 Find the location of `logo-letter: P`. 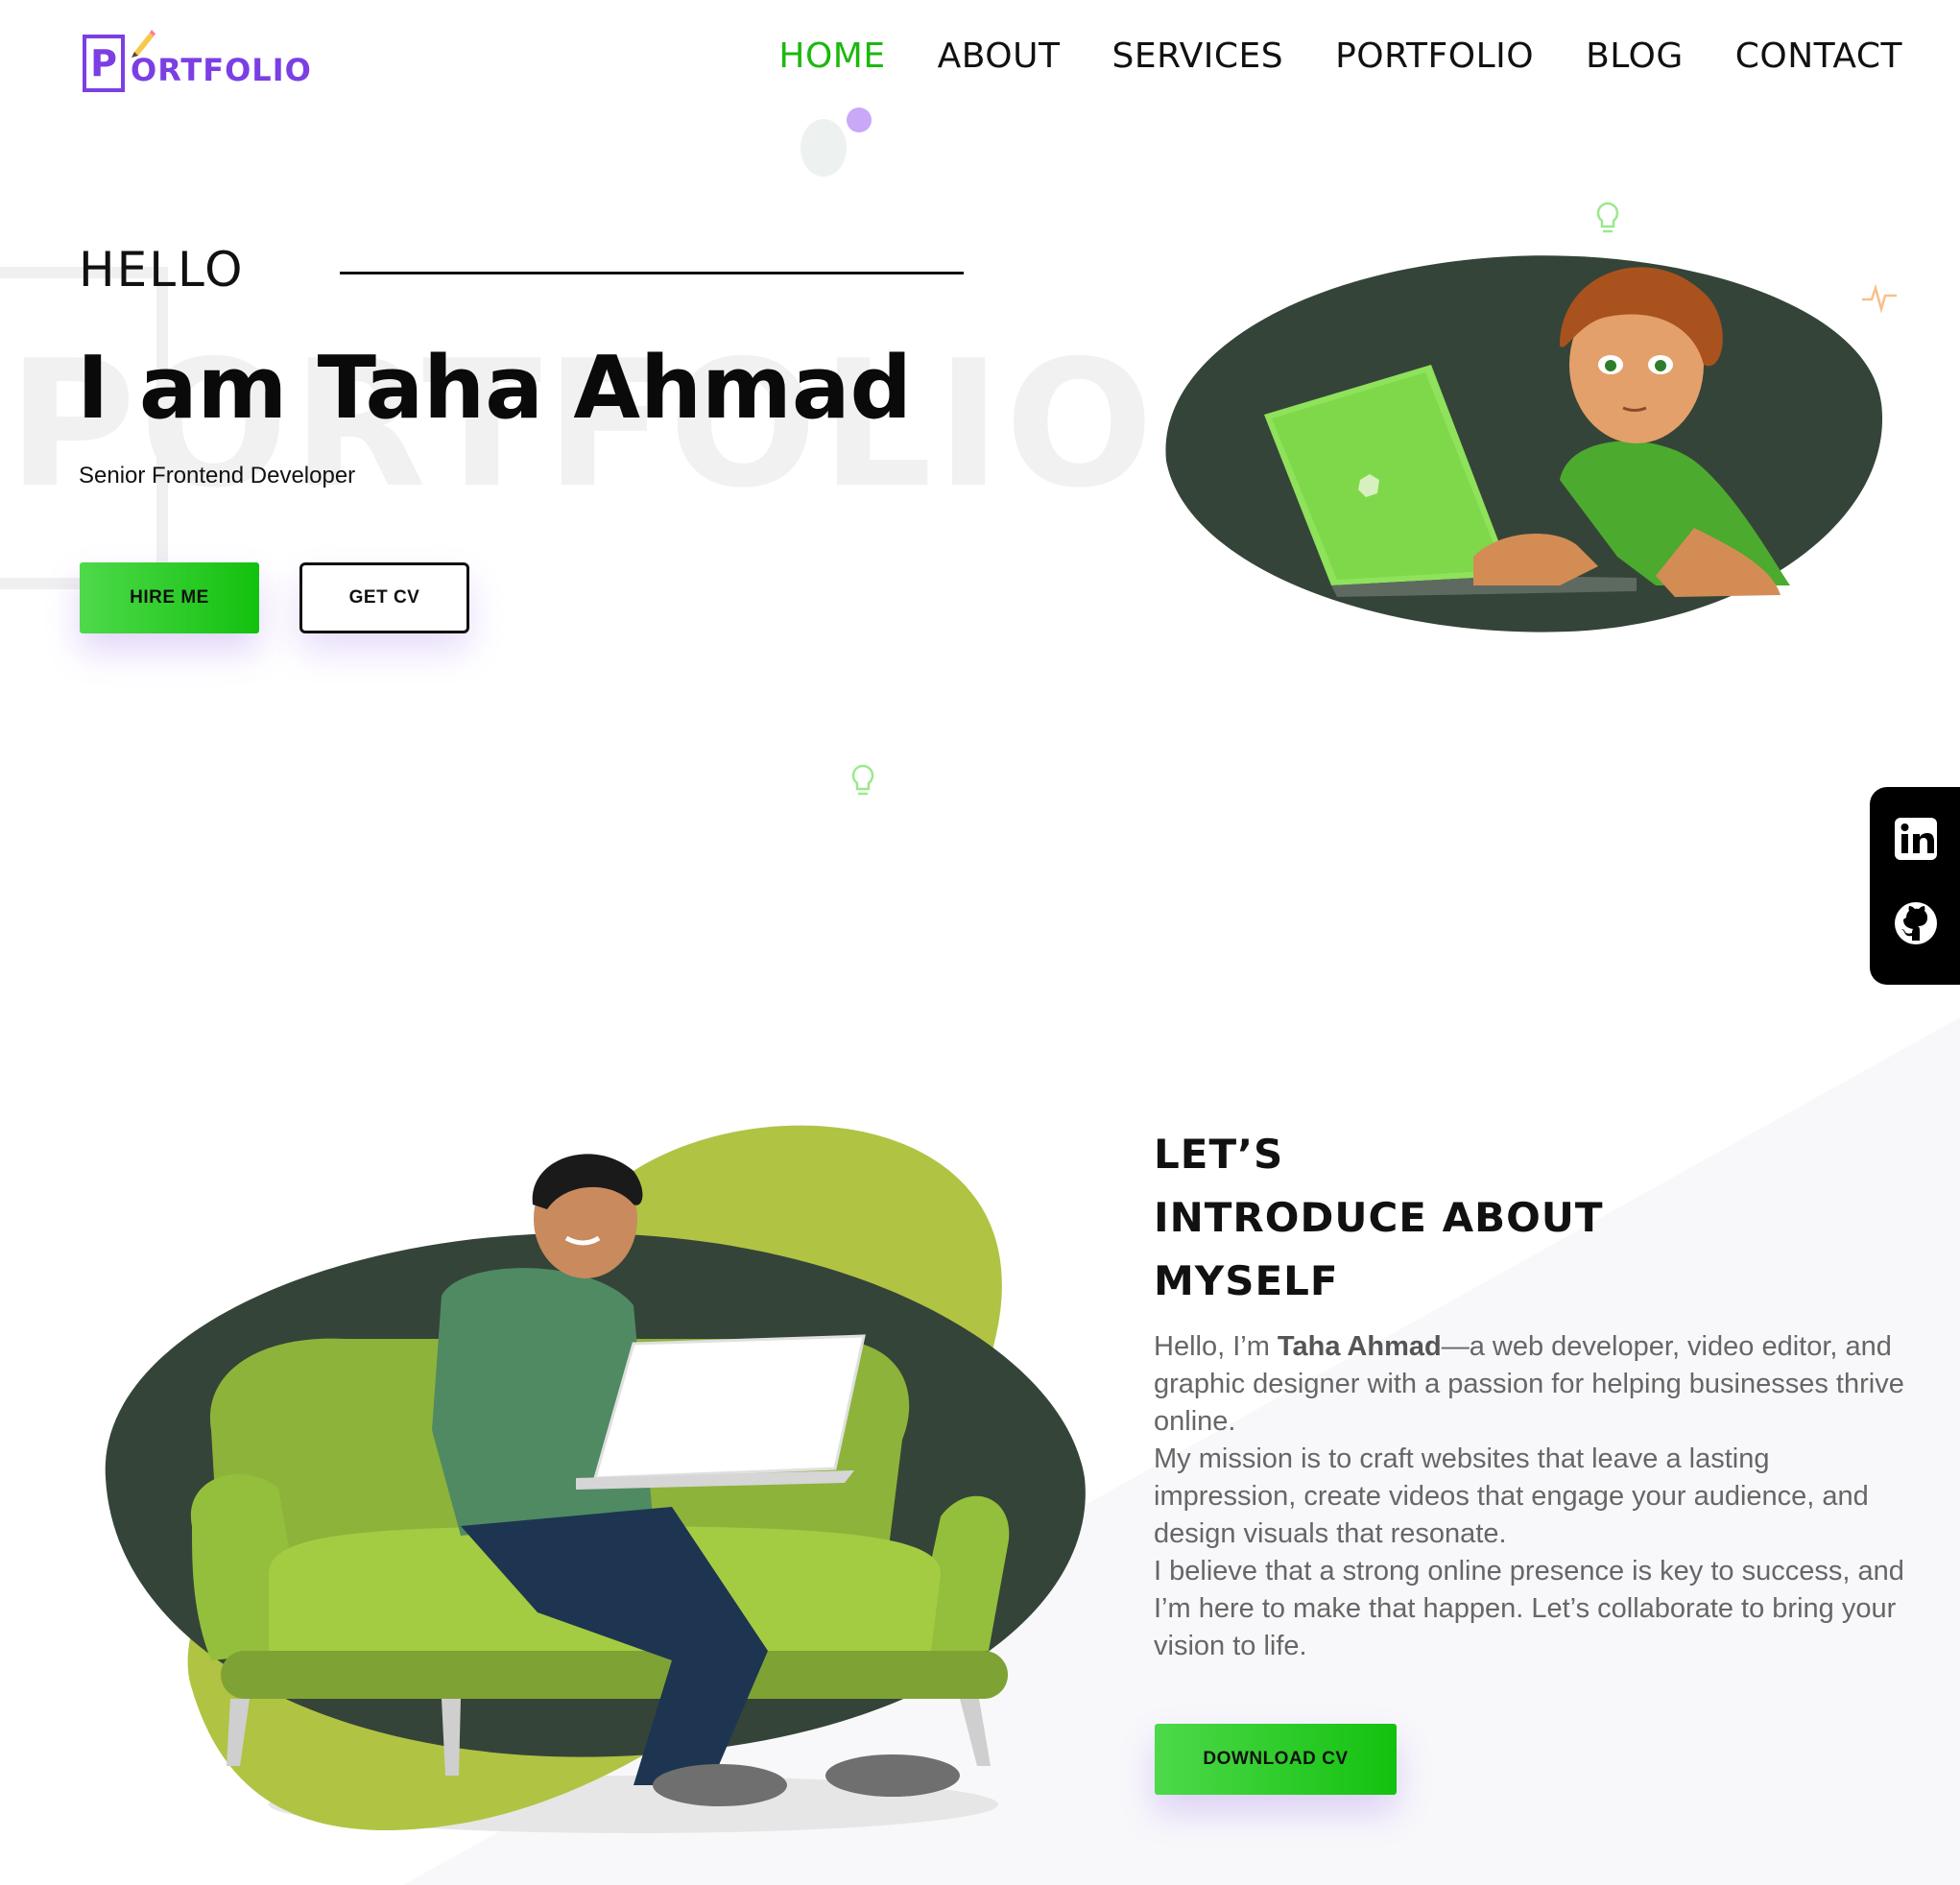

logo-letter: P is located at coordinates (104, 63).